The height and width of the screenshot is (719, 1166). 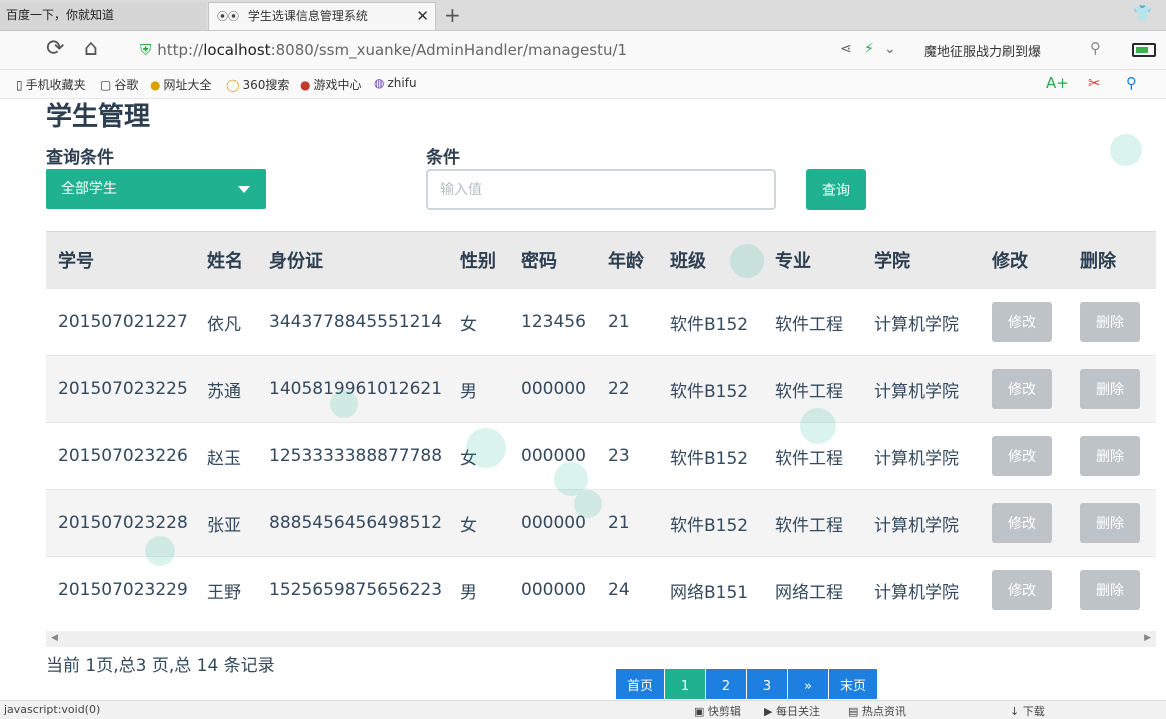 What do you see at coordinates (797, 711) in the screenshot?
I see `status-item-label: 每日关注` at bounding box center [797, 711].